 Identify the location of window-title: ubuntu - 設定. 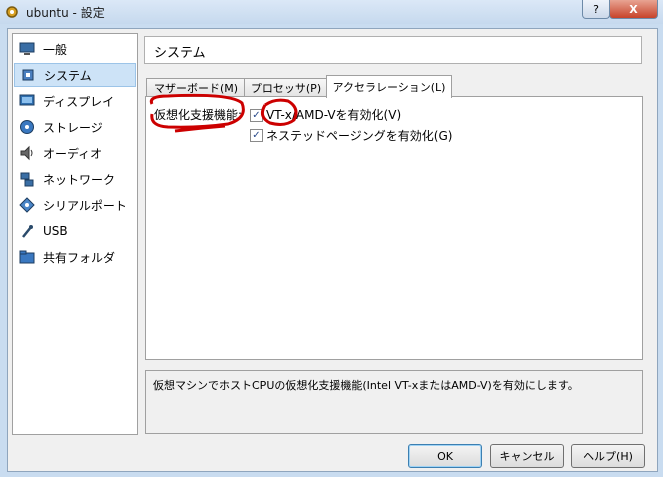
(65, 13).